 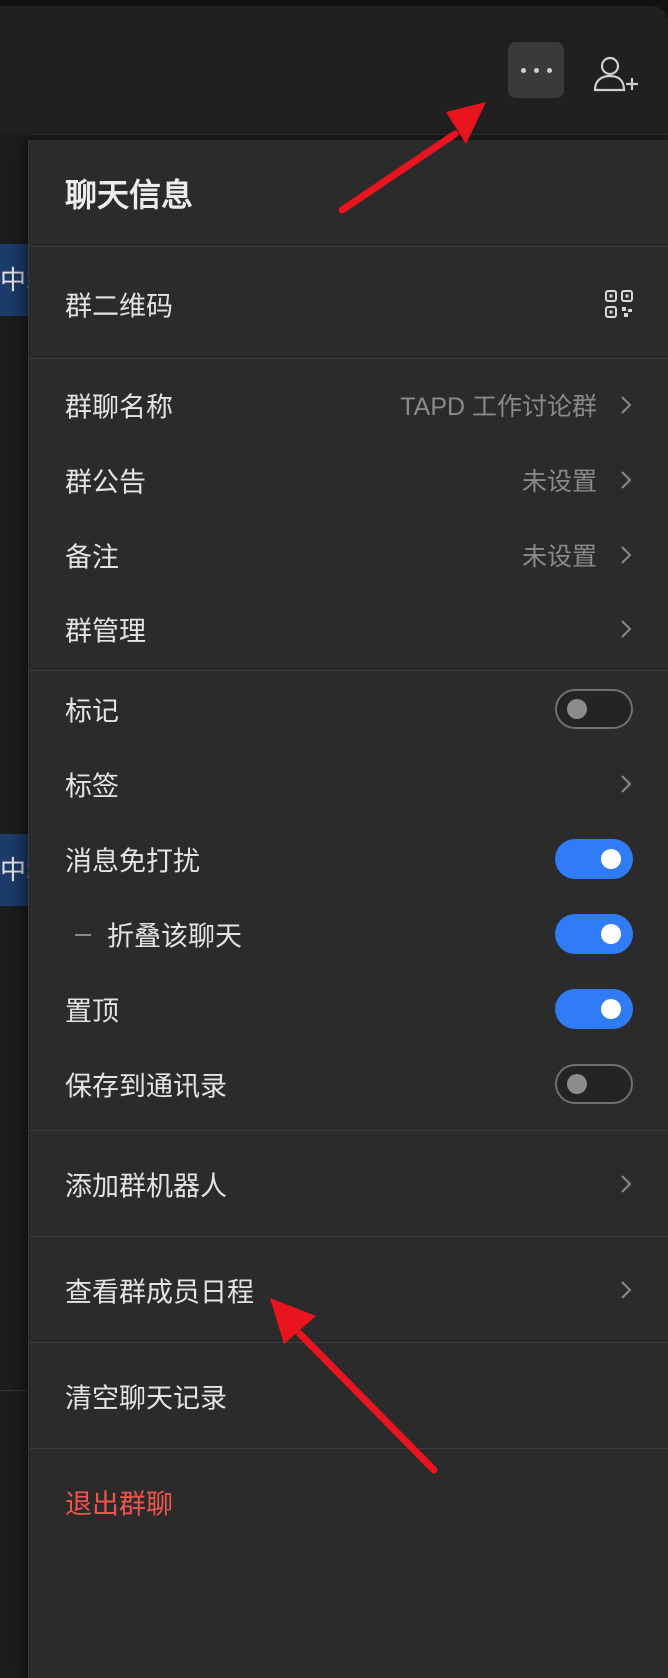 I want to click on do-not-disturb-toggle, so click(x=594, y=859).